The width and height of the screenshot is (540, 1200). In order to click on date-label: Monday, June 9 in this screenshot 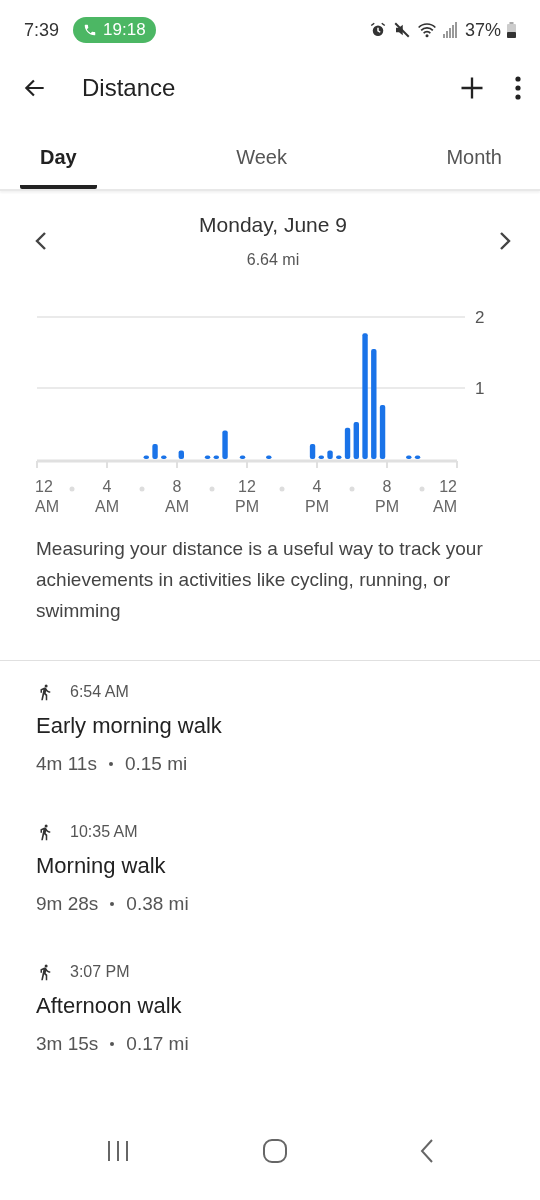, I will do `click(273, 225)`.